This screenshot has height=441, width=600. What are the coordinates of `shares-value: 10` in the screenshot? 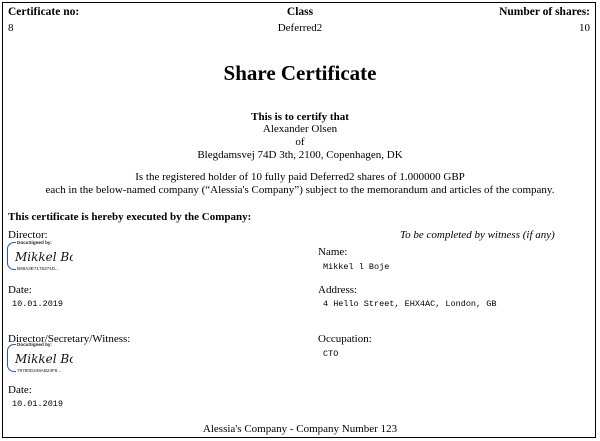 It's located at (584, 28).